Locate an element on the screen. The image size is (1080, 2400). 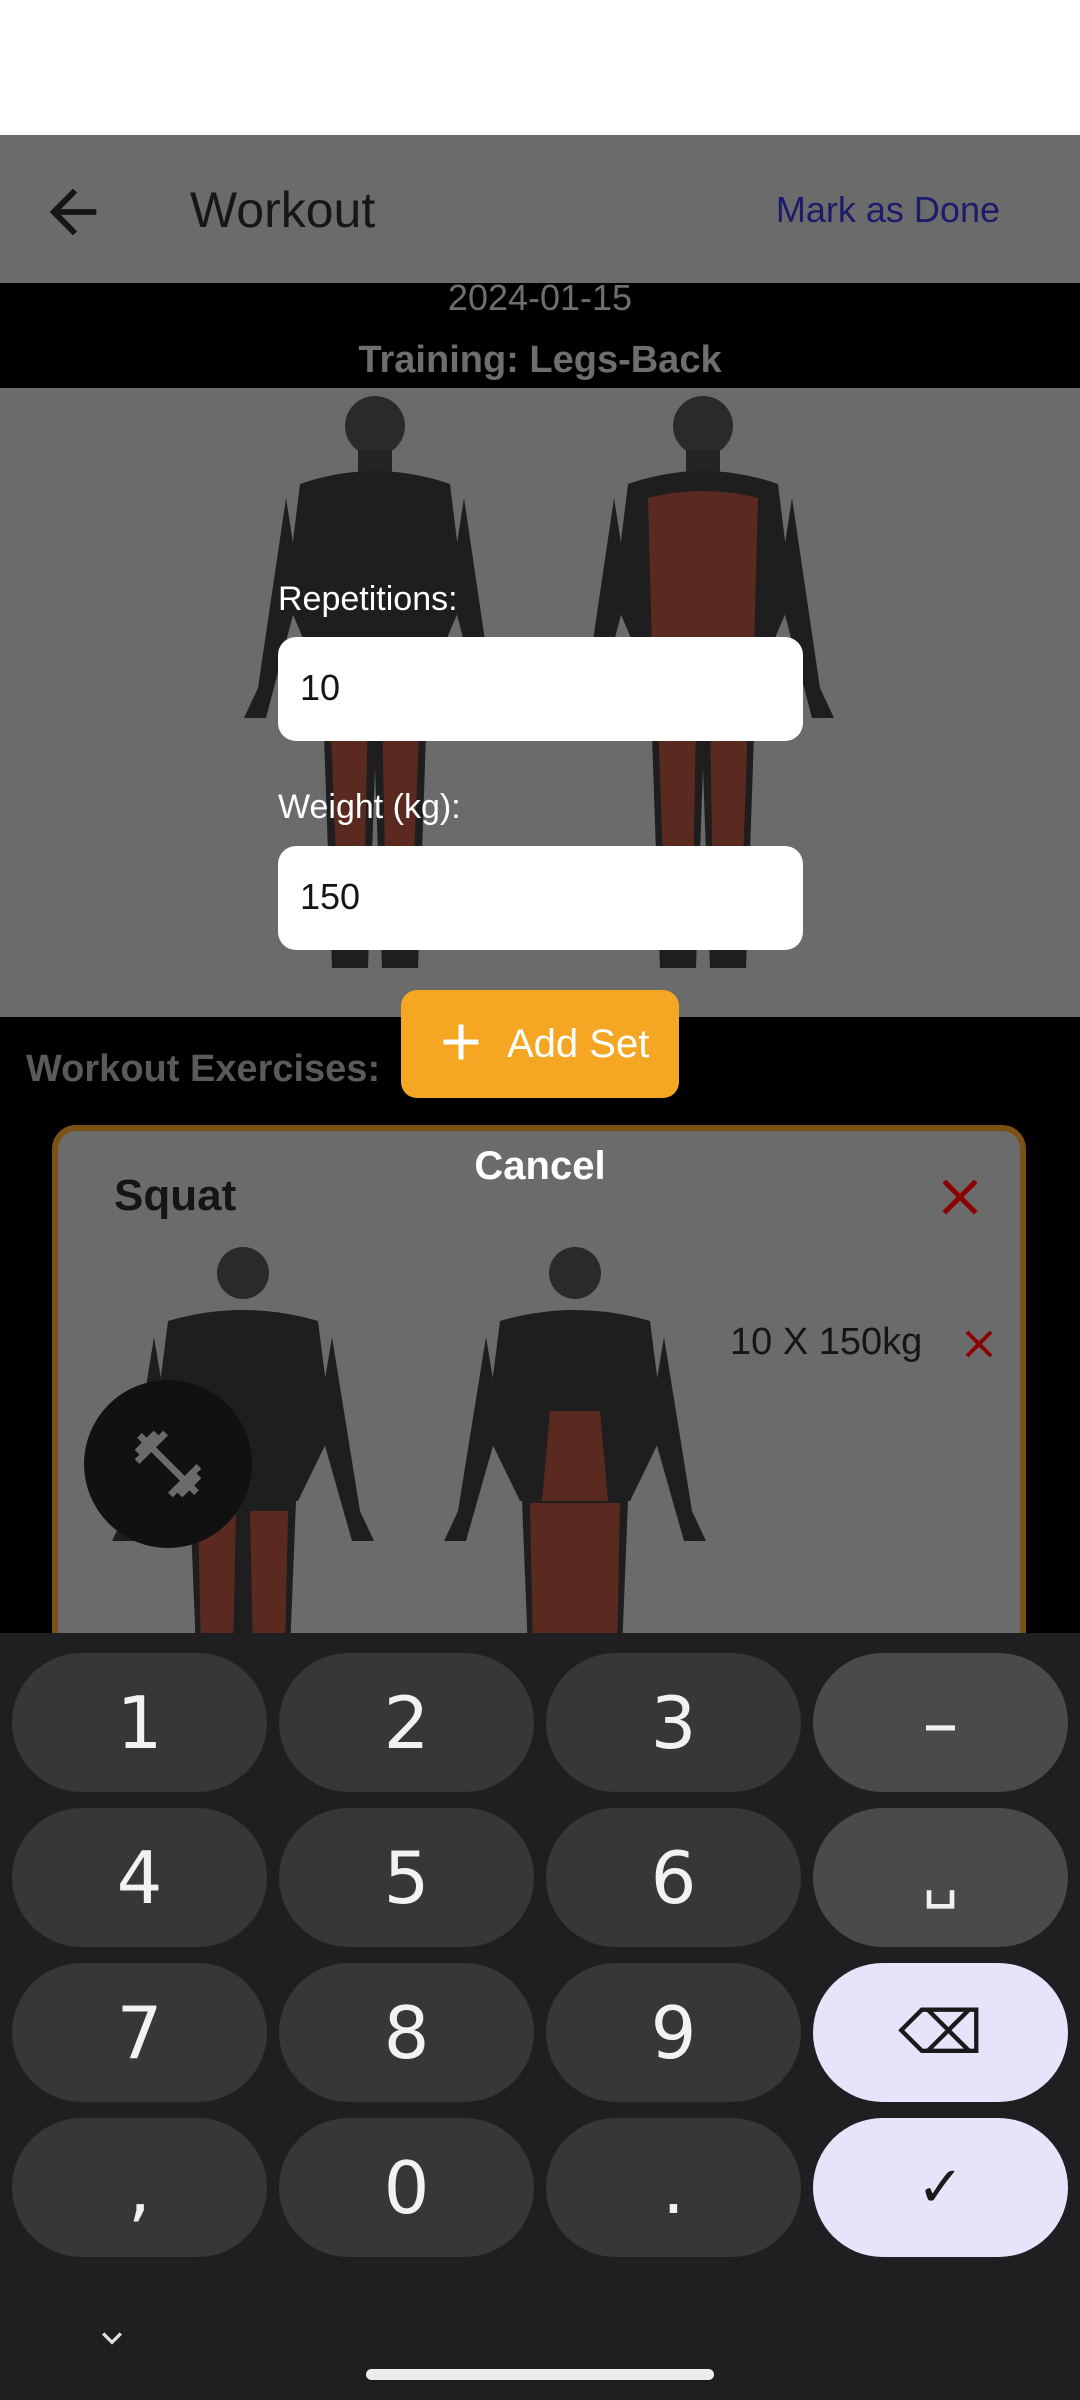
gesture-nav-handle is located at coordinates (540, 2374).